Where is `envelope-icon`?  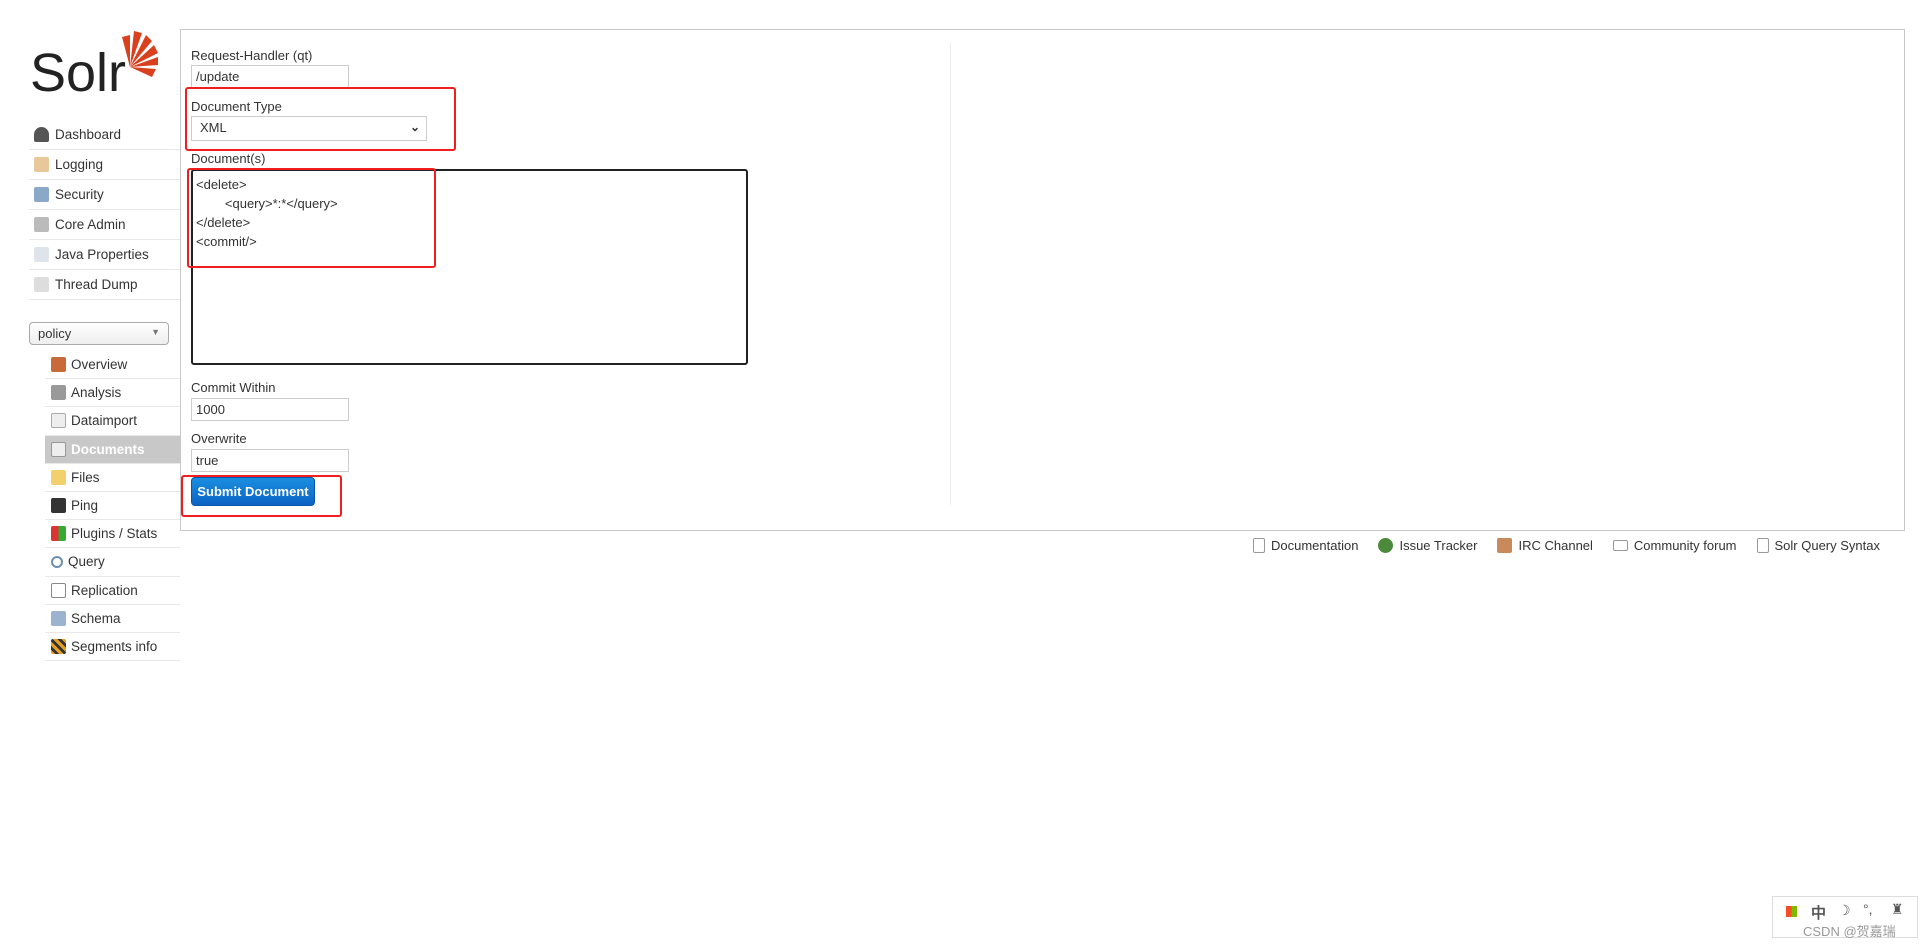 envelope-icon is located at coordinates (1620, 545).